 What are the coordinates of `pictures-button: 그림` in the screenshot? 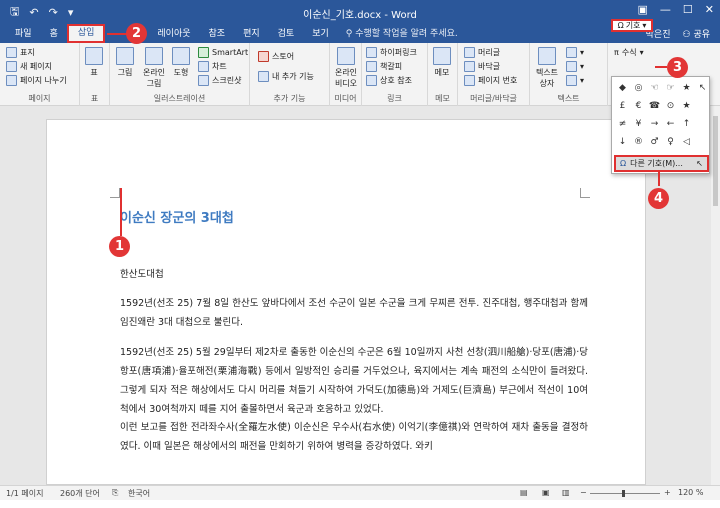 It's located at (125, 62).